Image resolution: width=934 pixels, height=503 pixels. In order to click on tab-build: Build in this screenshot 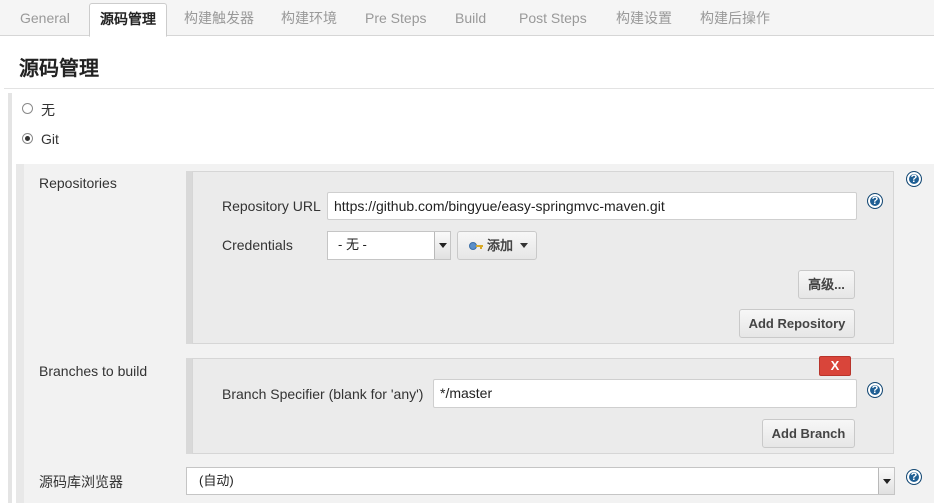, I will do `click(470, 18)`.